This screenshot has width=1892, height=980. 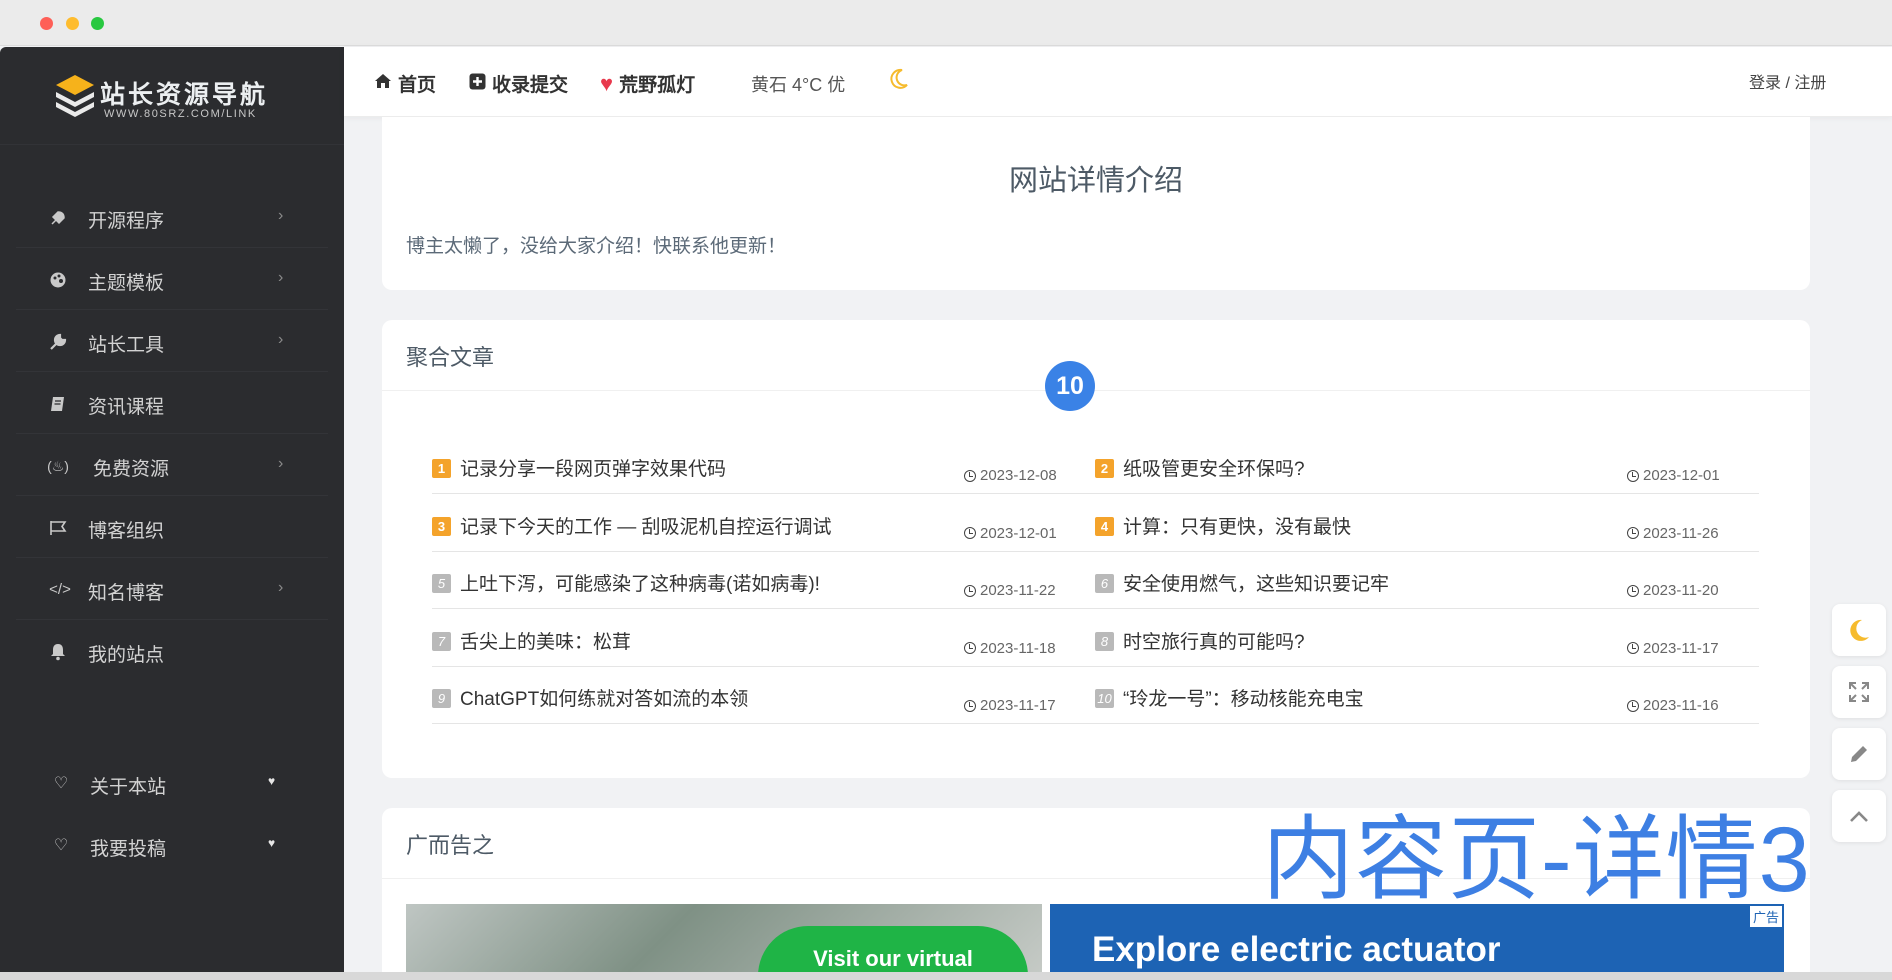 What do you see at coordinates (946, 976) in the screenshot?
I see `window-bottom-edge` at bounding box center [946, 976].